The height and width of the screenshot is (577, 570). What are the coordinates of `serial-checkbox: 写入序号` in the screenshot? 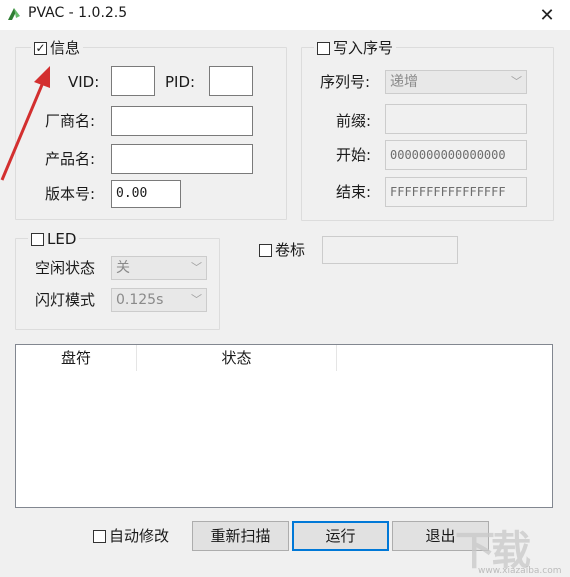 It's located at (355, 48).